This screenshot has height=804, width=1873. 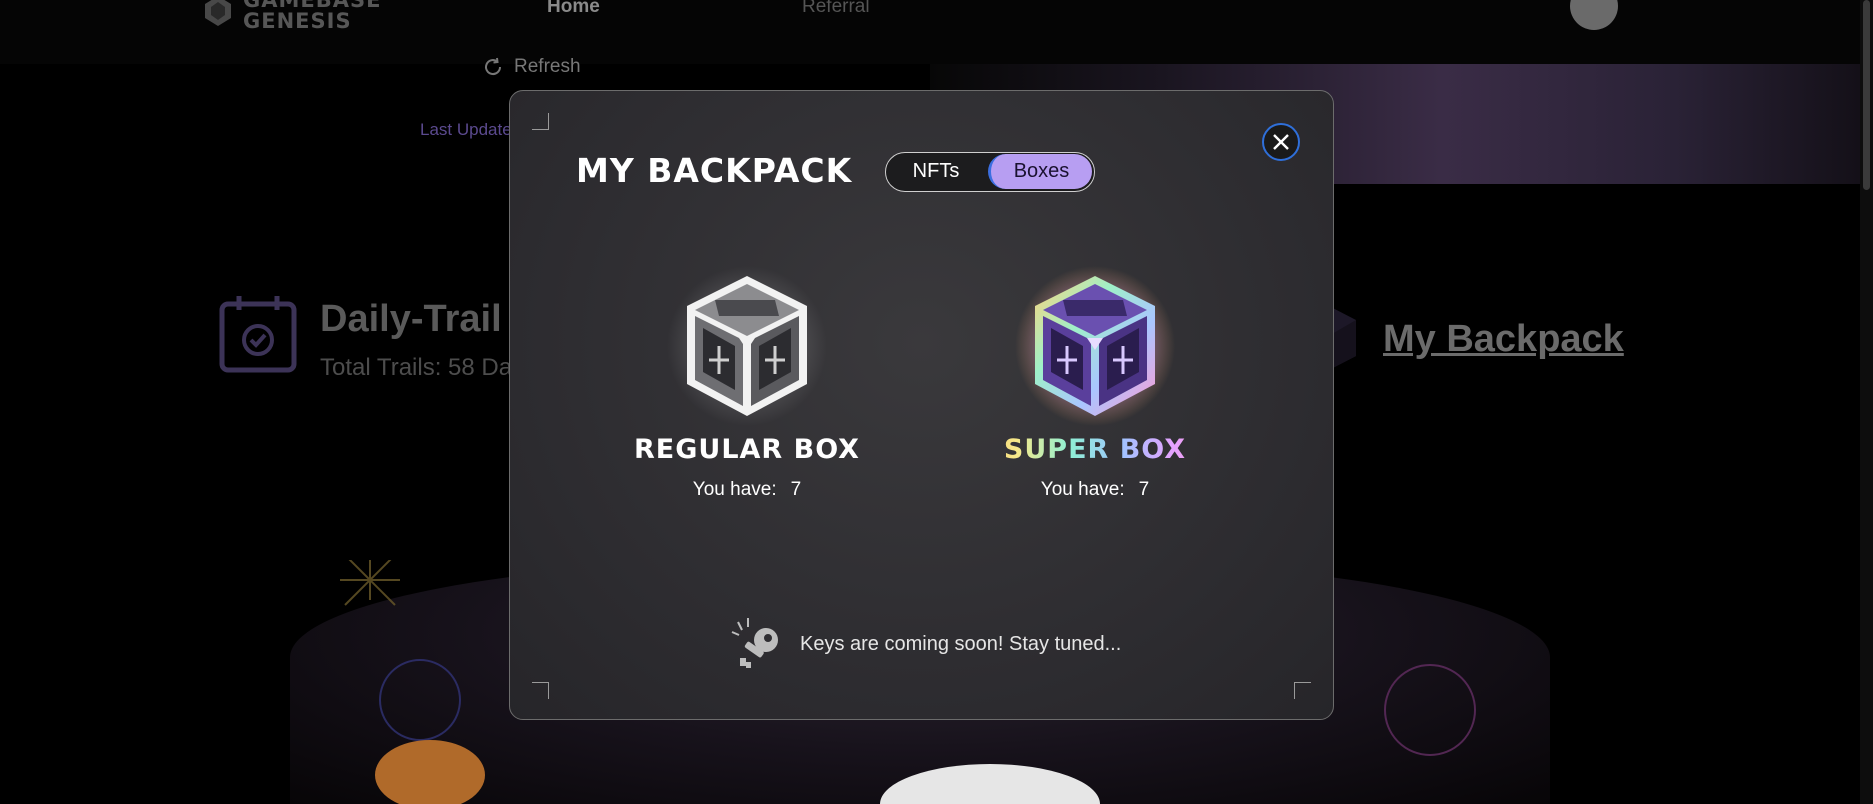 I want to click on total-trails-text: Total Trails: 58 Da, so click(x=416, y=367).